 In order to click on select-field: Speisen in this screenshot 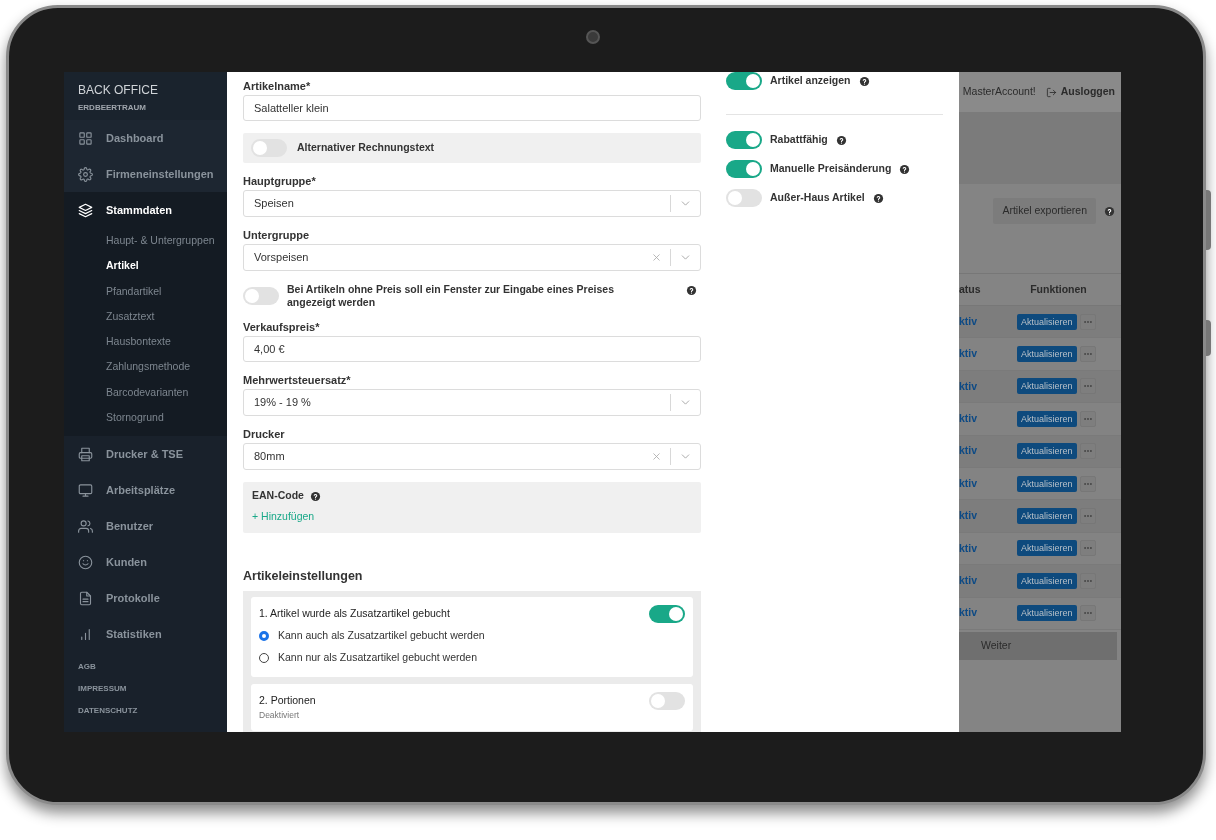, I will do `click(472, 203)`.